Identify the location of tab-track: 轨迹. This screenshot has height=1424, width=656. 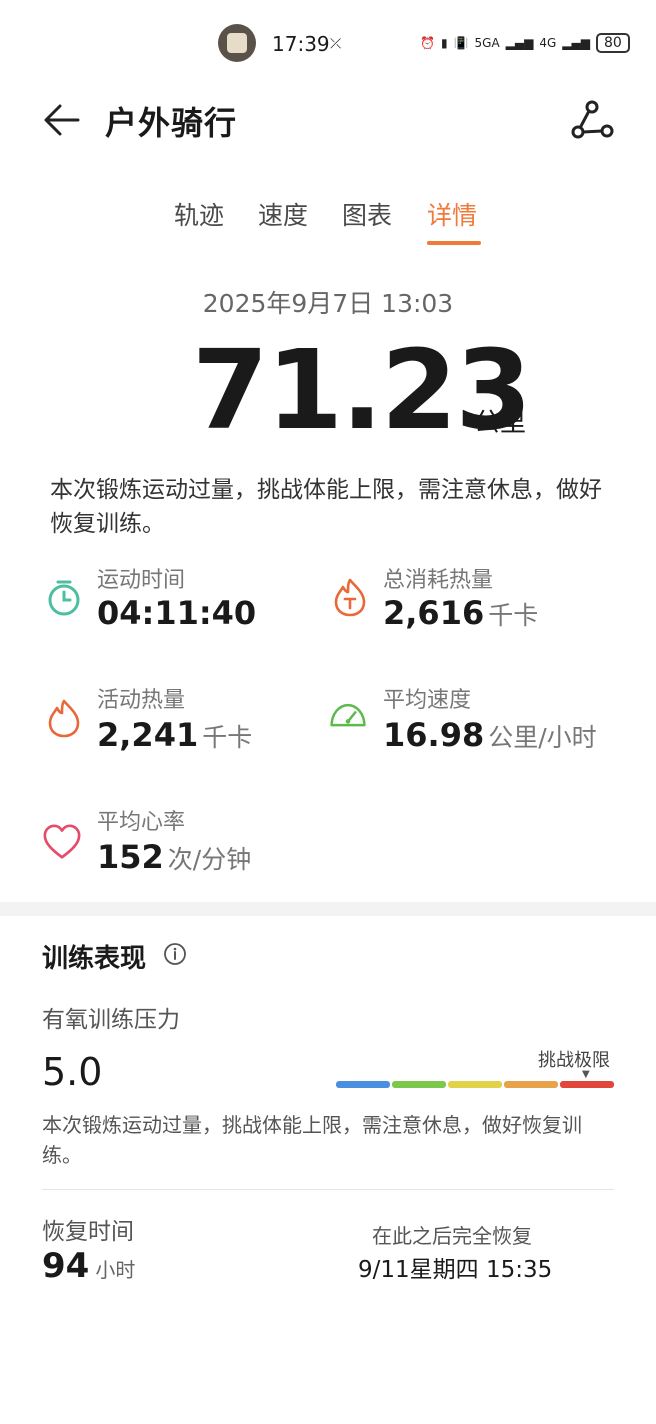
(199, 214).